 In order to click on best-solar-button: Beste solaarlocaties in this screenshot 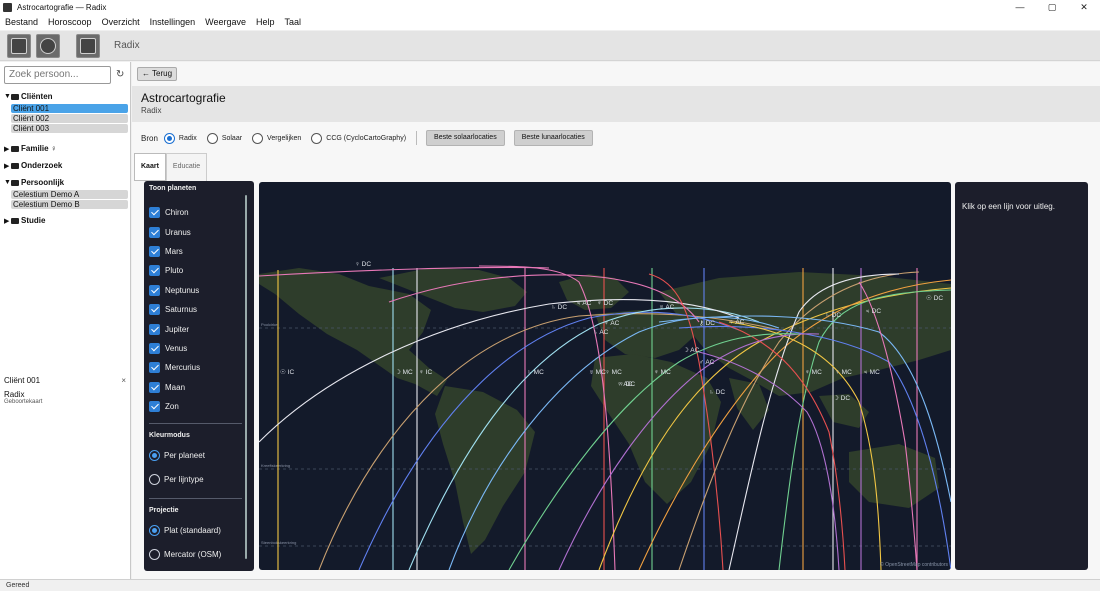, I will do `click(465, 138)`.